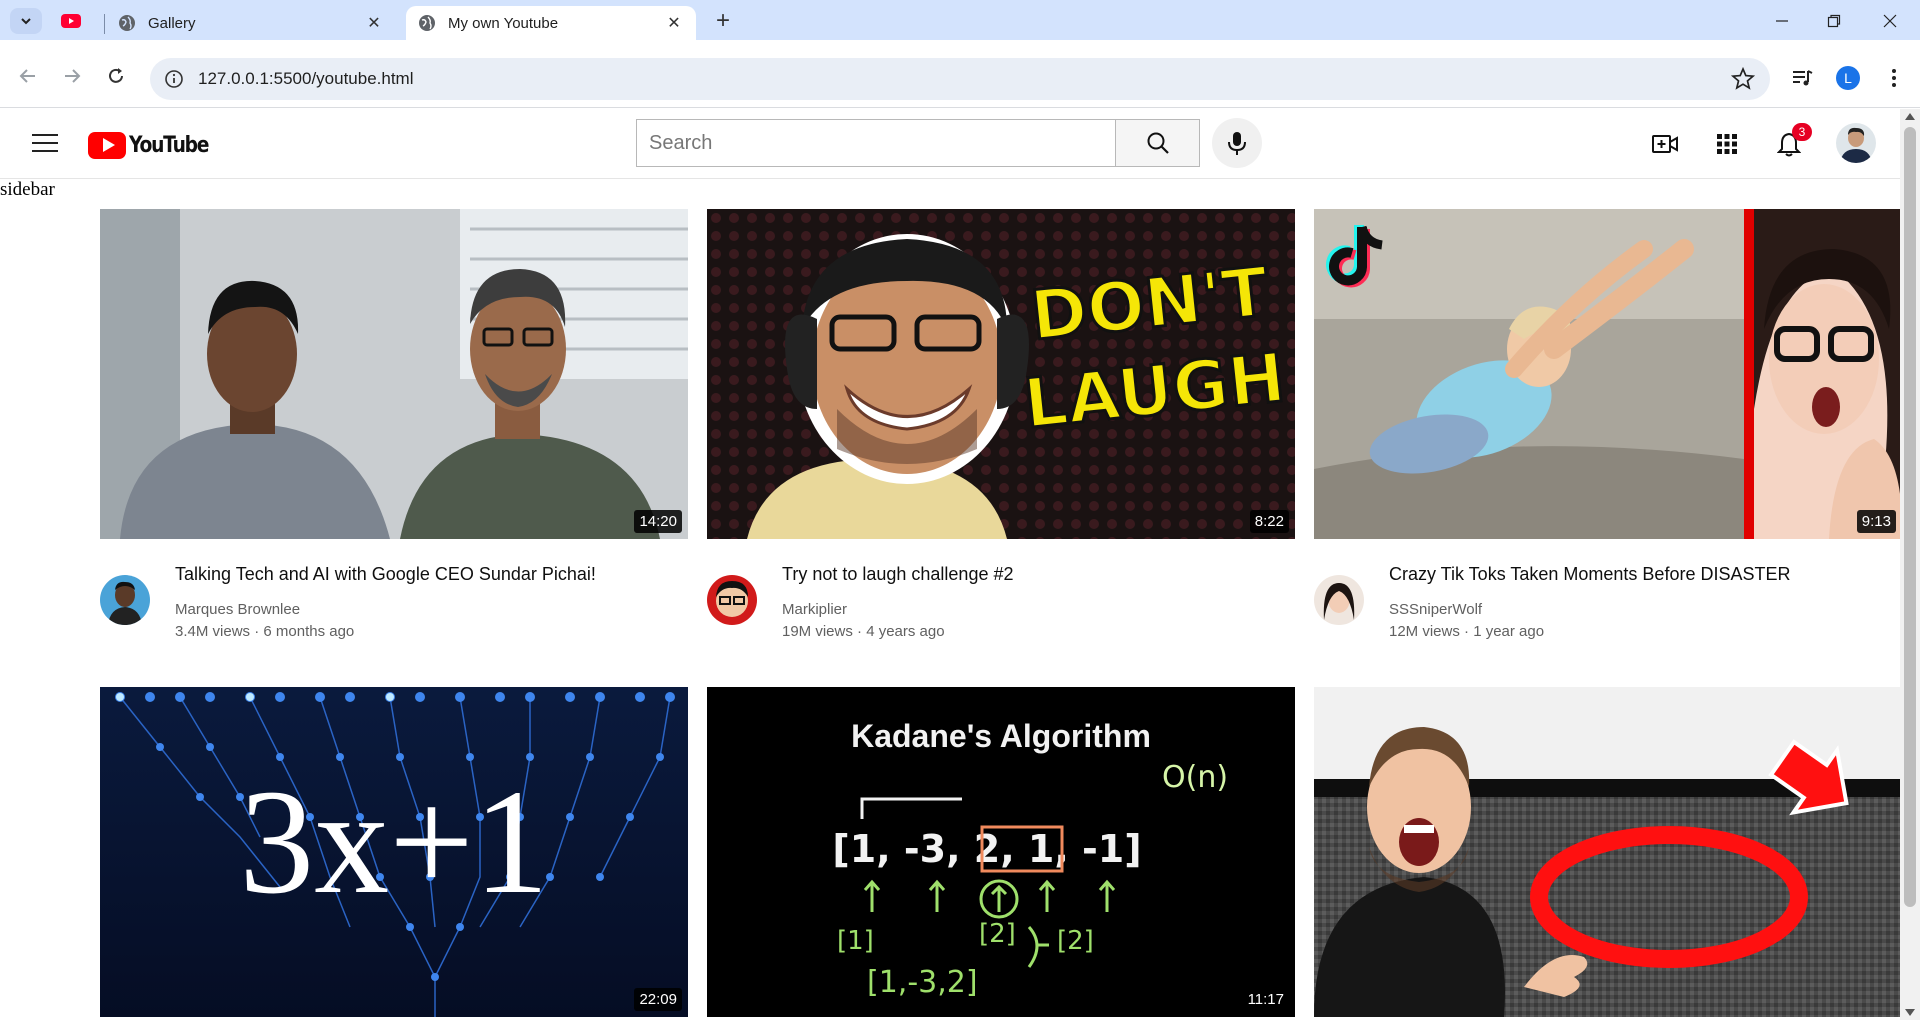 The width and height of the screenshot is (1920, 1020). I want to click on channel-name: Marques Brownlee, so click(237, 609).